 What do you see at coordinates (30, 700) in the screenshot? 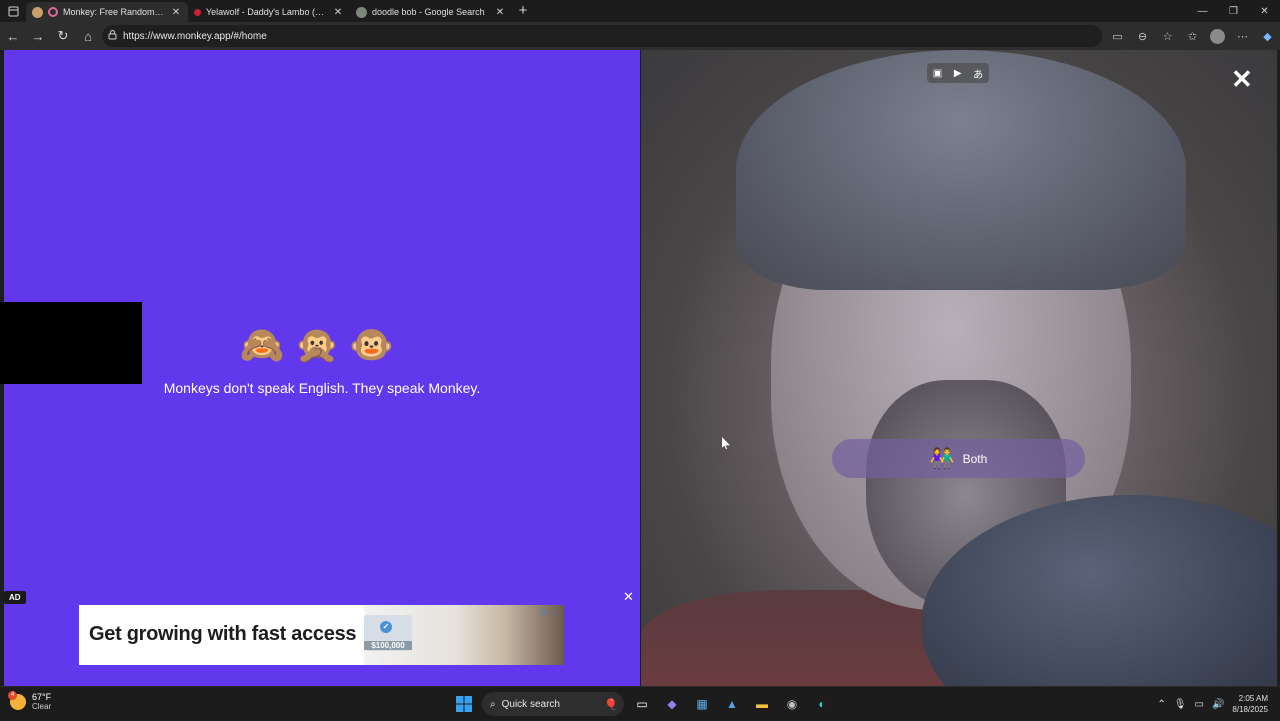
I see `weather-widget: 4 67°F Clear` at bounding box center [30, 700].